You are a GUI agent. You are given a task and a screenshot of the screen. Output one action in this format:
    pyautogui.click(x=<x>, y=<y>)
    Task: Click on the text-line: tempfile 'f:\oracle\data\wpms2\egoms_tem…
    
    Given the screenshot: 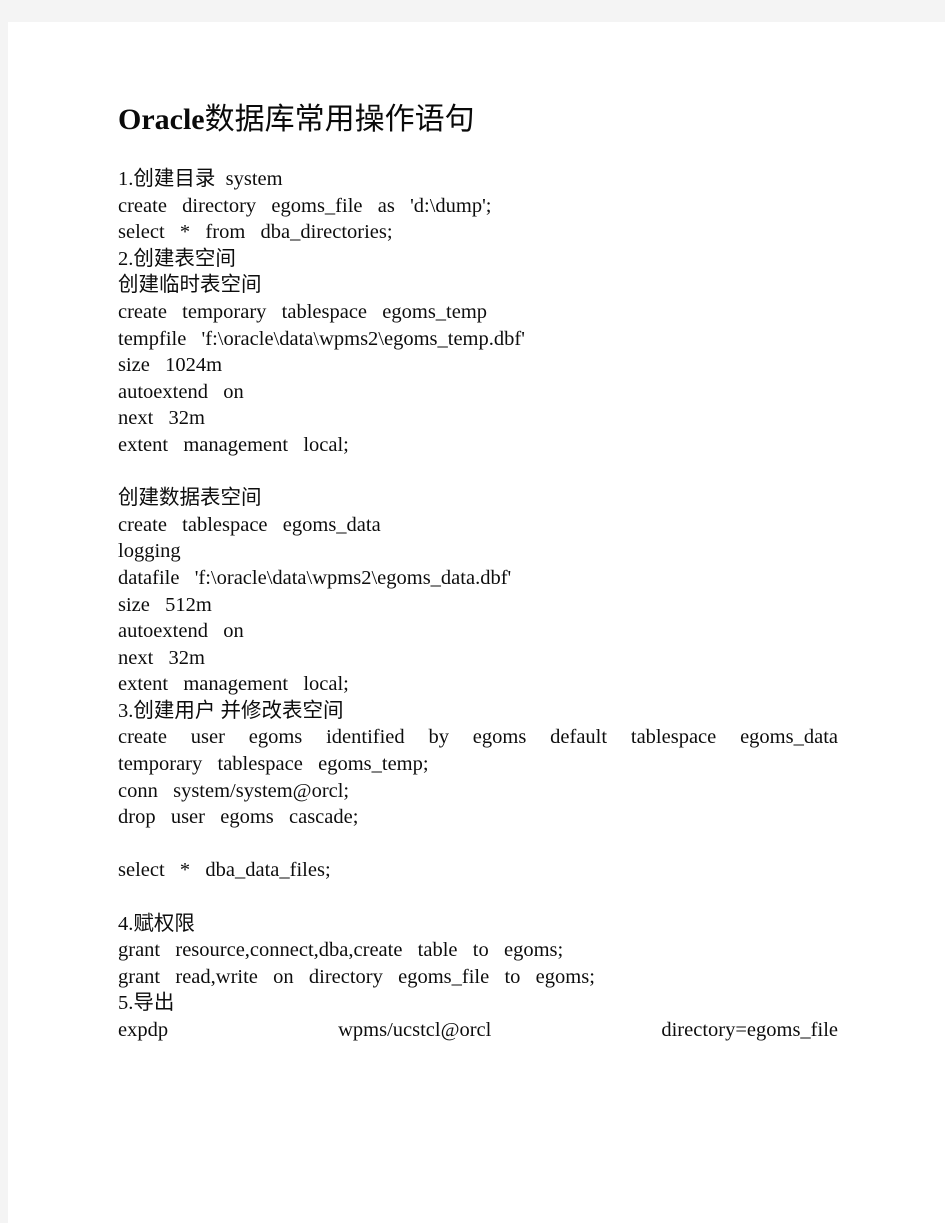 What is the action you would take?
    pyautogui.click(x=321, y=338)
    